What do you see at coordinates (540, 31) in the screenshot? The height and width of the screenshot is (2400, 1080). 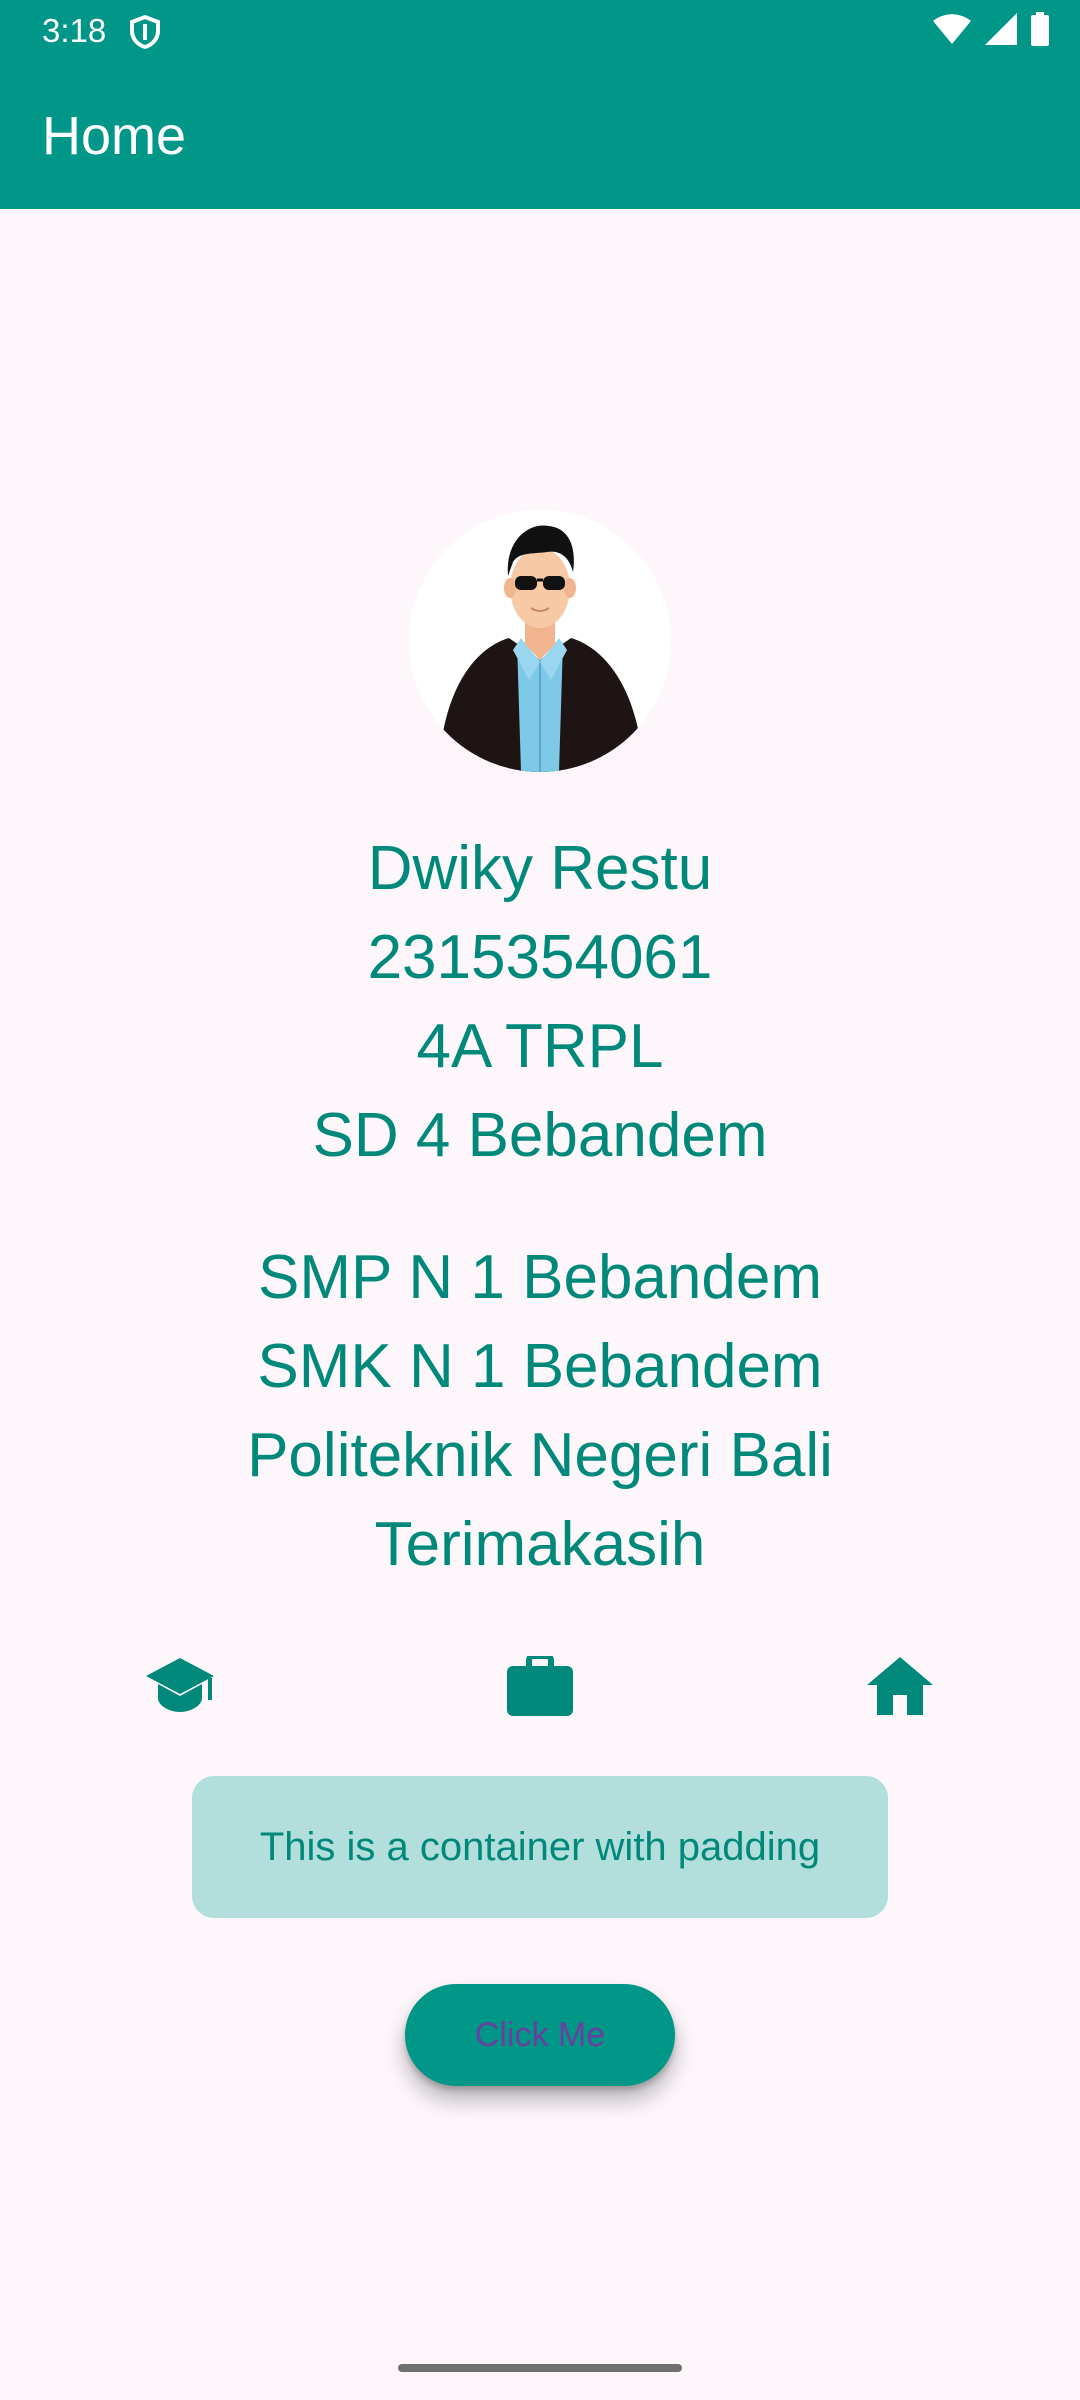 I see `status-bar: 3:18` at bounding box center [540, 31].